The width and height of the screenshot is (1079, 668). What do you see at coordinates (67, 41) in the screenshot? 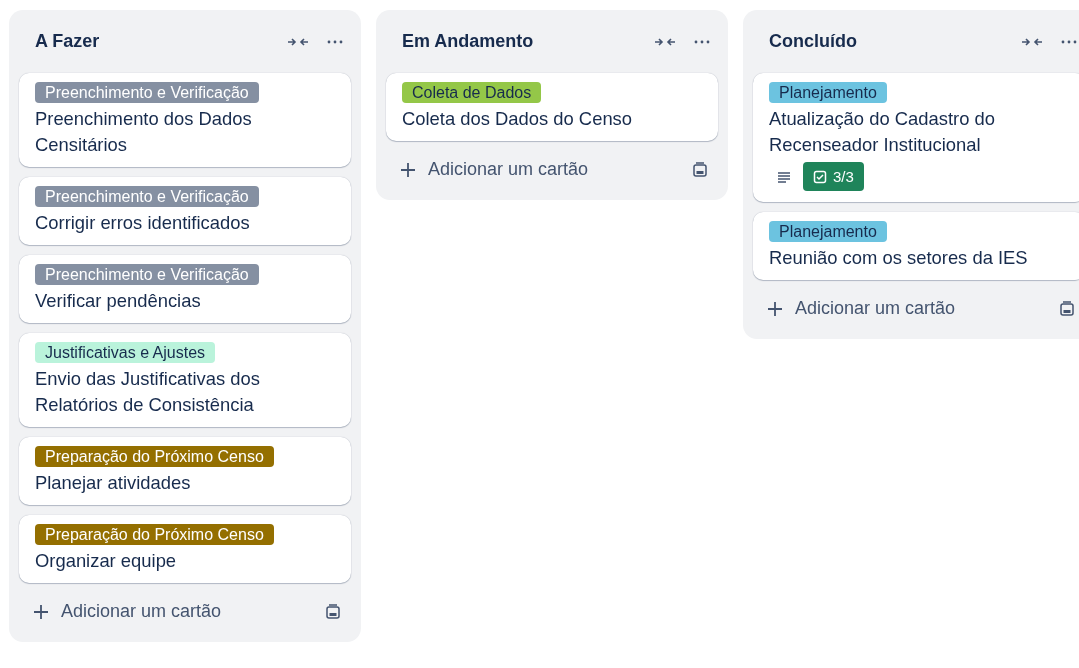
I see `list-title: A Fazer` at bounding box center [67, 41].